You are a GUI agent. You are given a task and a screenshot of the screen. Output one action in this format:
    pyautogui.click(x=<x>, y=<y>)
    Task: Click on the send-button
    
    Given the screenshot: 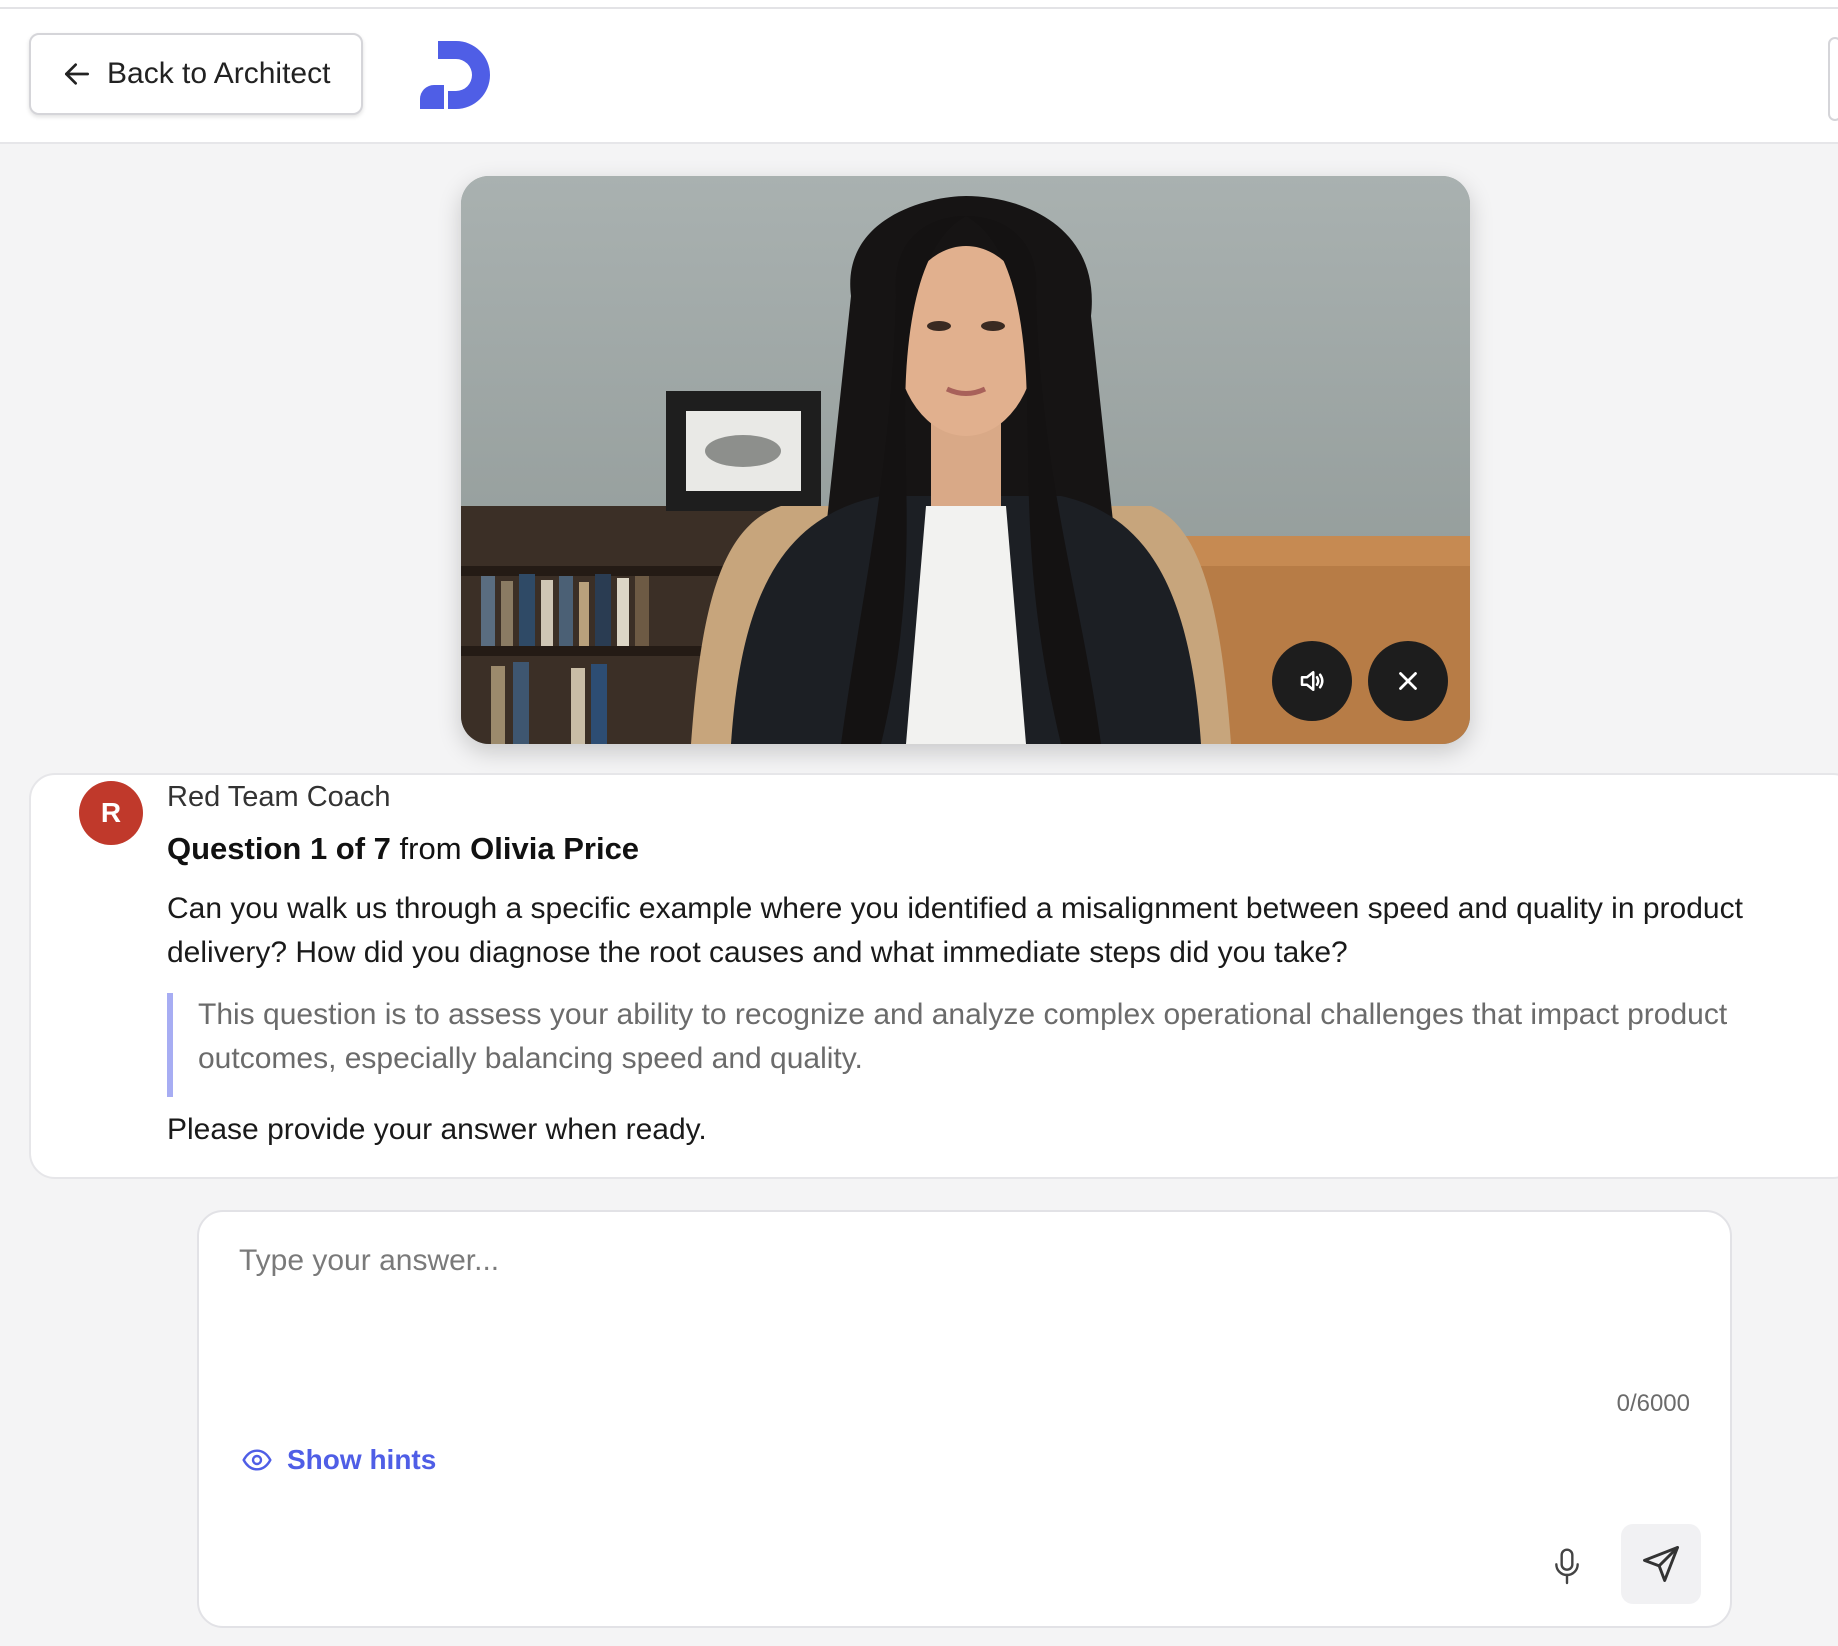 What is the action you would take?
    pyautogui.click(x=1661, y=1564)
    